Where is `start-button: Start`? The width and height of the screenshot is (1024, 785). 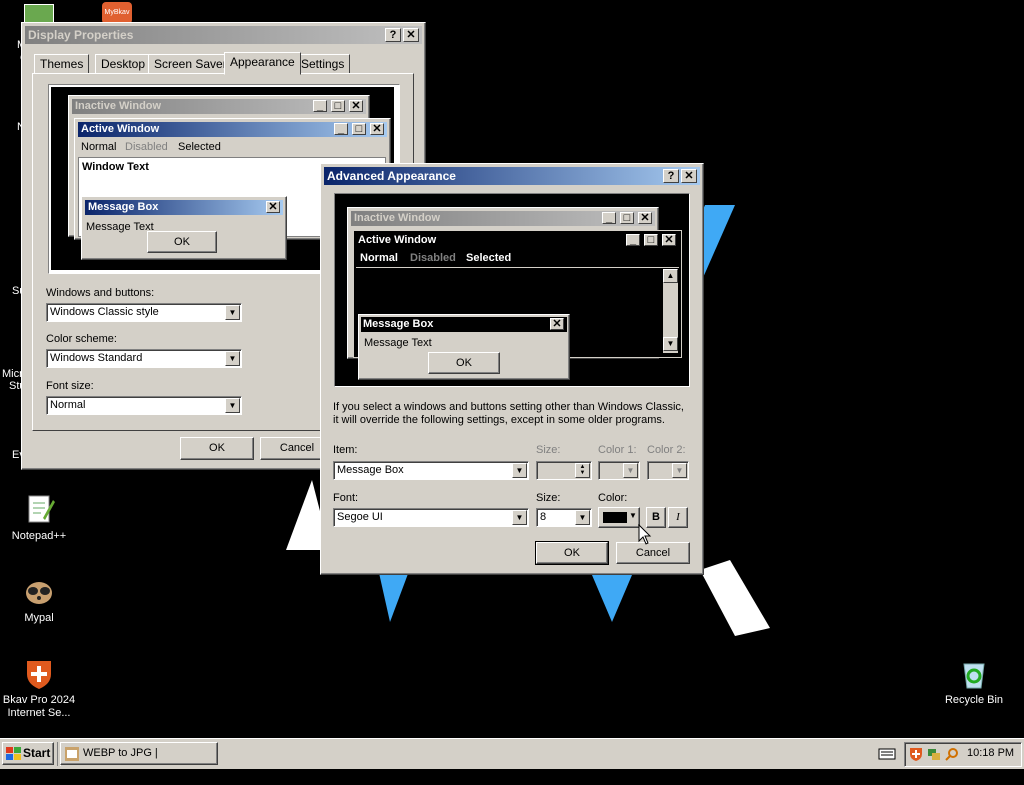 start-button: Start is located at coordinates (28, 753).